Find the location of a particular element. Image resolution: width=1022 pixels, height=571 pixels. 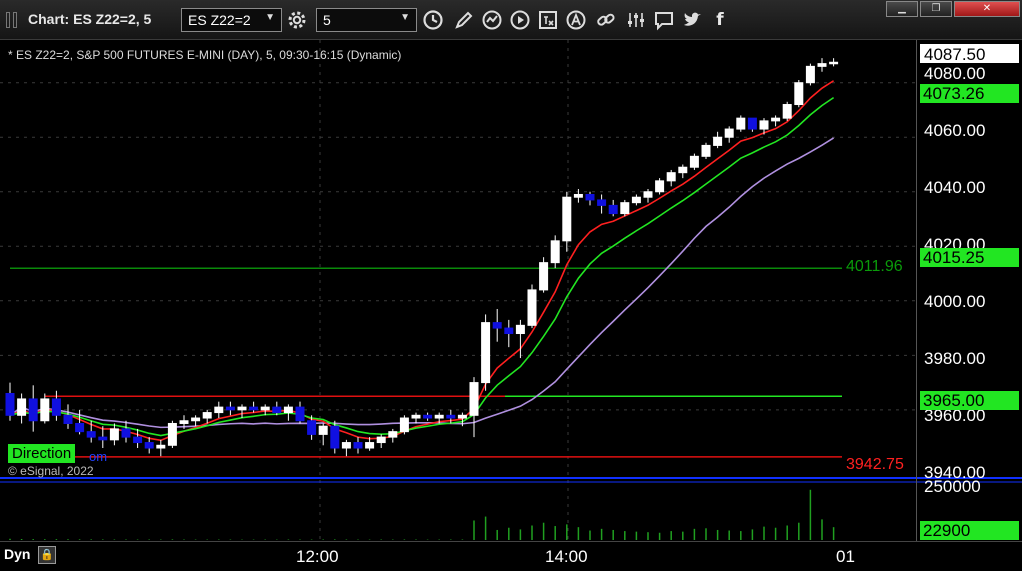

minimize-button: ▁ is located at coordinates (902, 9).